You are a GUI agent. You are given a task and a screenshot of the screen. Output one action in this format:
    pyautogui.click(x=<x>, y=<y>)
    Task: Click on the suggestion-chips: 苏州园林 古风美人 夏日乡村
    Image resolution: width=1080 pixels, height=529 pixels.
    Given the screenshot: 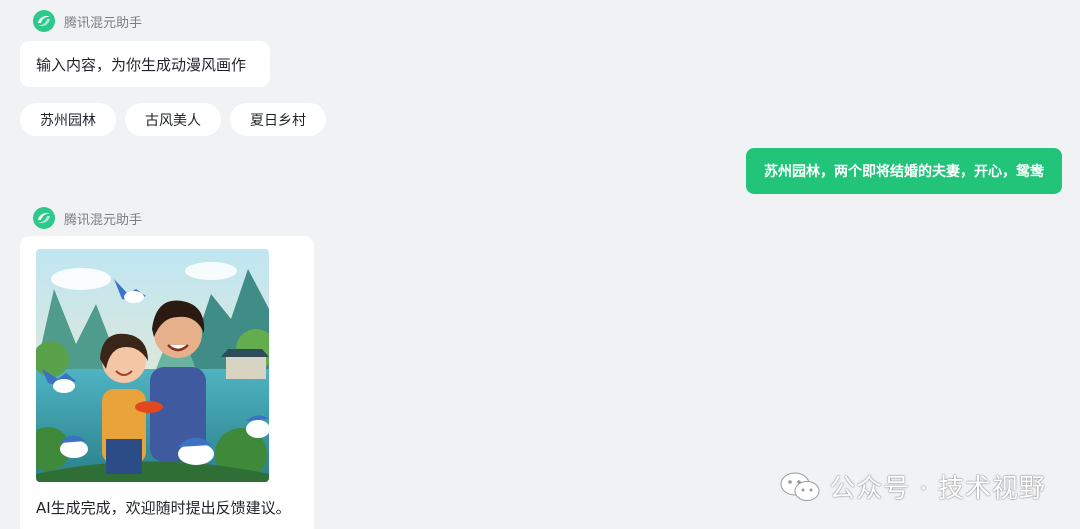 What is the action you would take?
    pyautogui.click(x=173, y=119)
    